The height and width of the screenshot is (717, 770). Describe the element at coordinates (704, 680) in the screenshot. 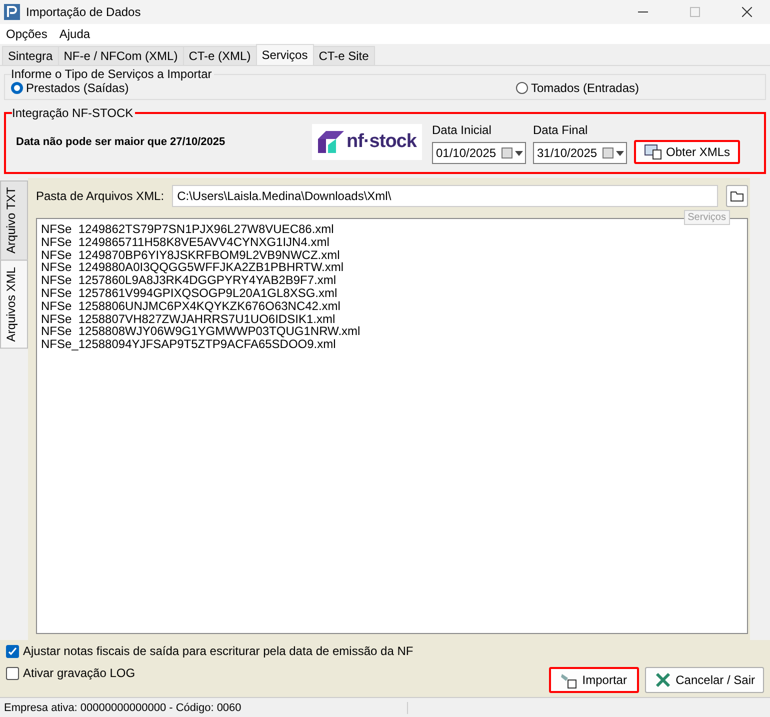

I see `cancel-button: Cancelar / Sair` at that location.